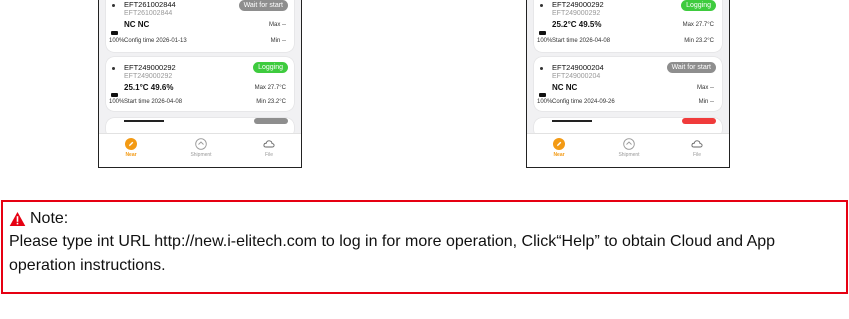 This screenshot has width=849, height=319. Describe the element at coordinates (576, 76) in the screenshot. I see `device-serial: EFT249000204` at that location.